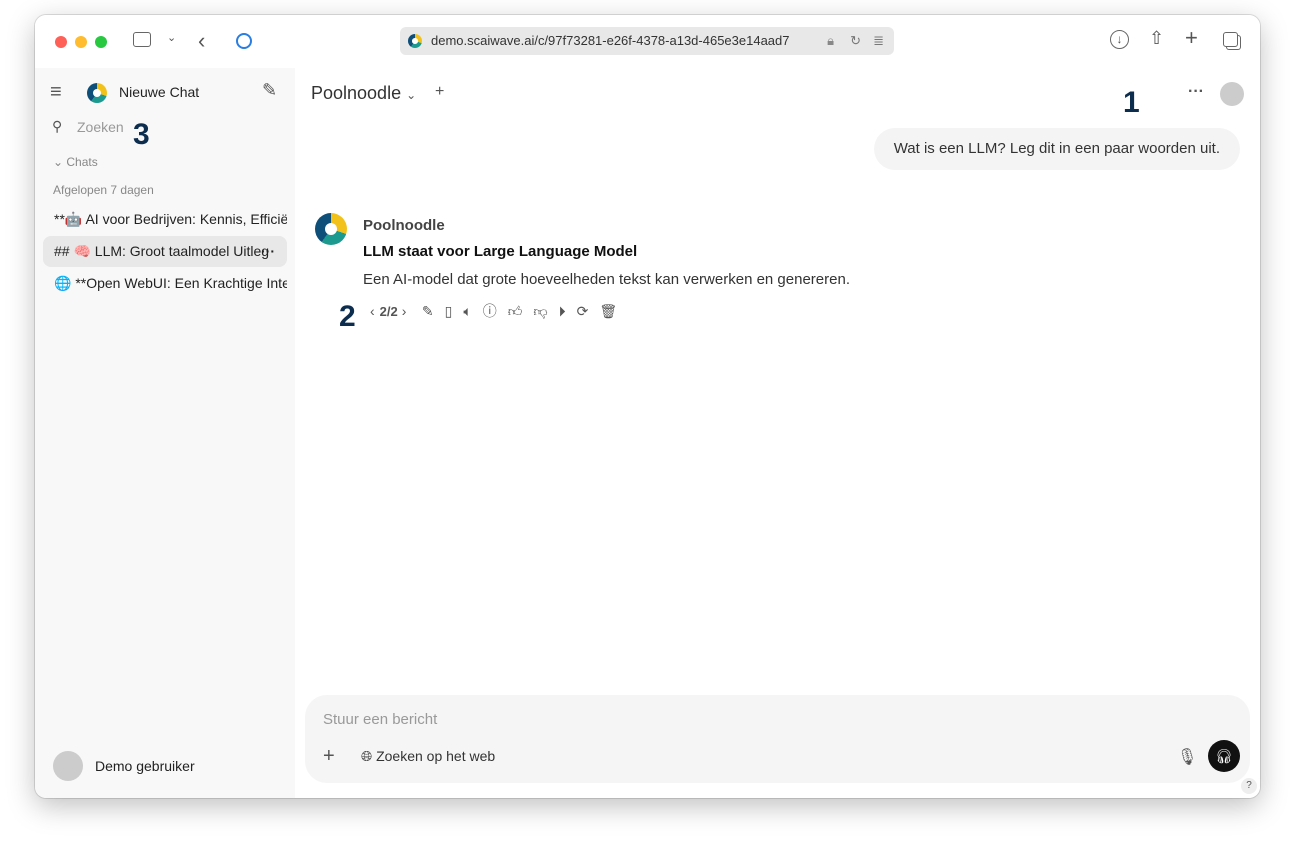 Image resolution: width=1294 pixels, height=850 pixels. What do you see at coordinates (56, 92) in the screenshot?
I see `menu-icon: ≡` at bounding box center [56, 92].